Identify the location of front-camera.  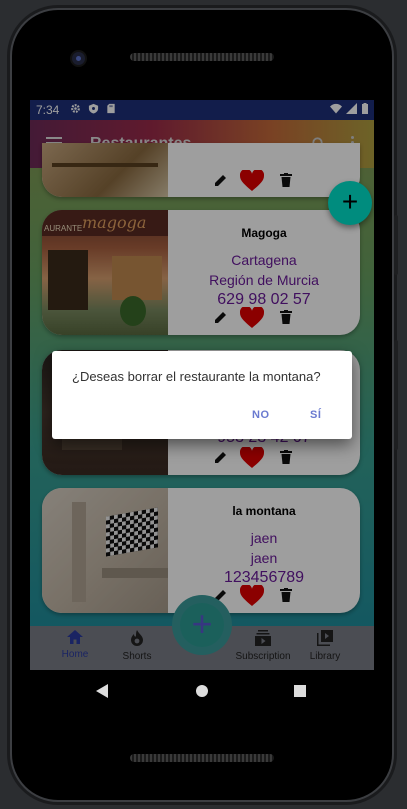
(78, 58).